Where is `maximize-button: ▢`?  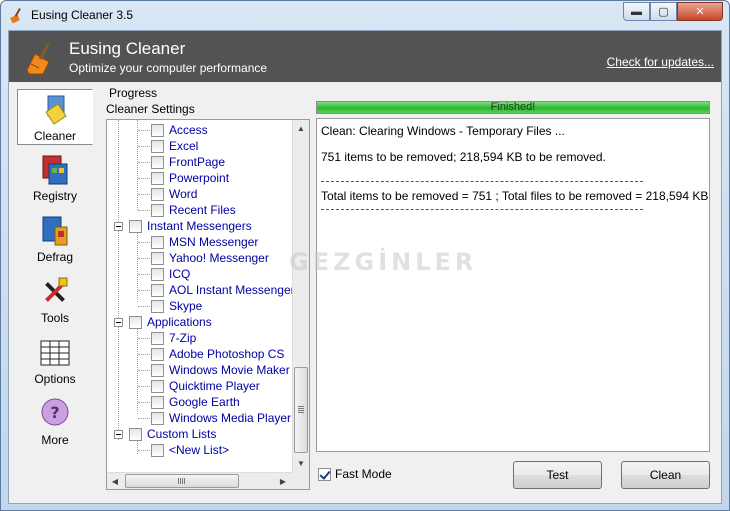
maximize-button: ▢ is located at coordinates (663, 11).